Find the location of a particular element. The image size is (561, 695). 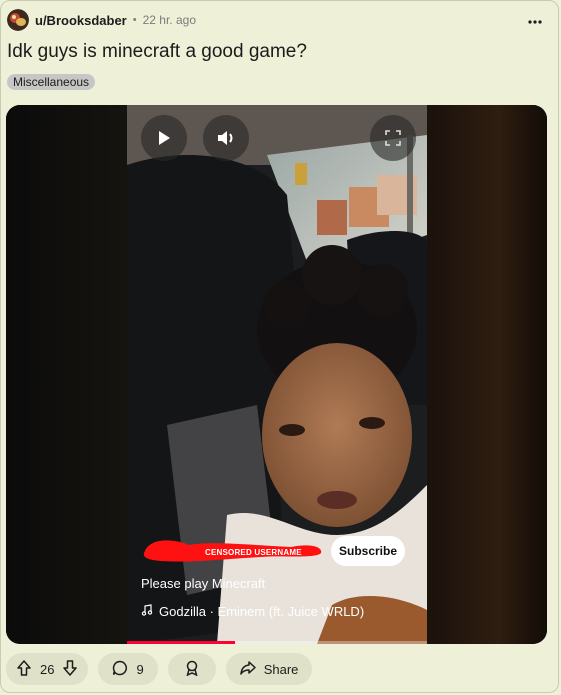

award-icon is located at coordinates (192, 669).